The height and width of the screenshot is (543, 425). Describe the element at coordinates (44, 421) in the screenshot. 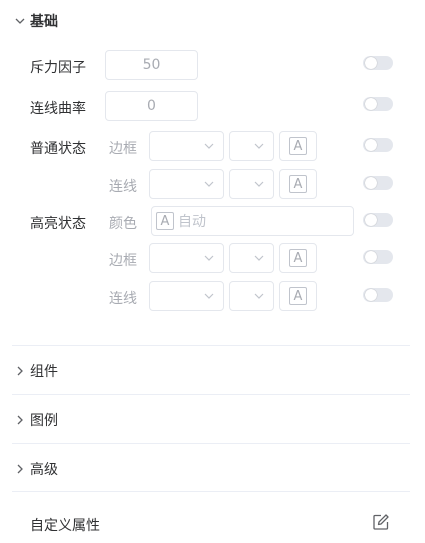

I see `section-legend-title: 图例` at that location.